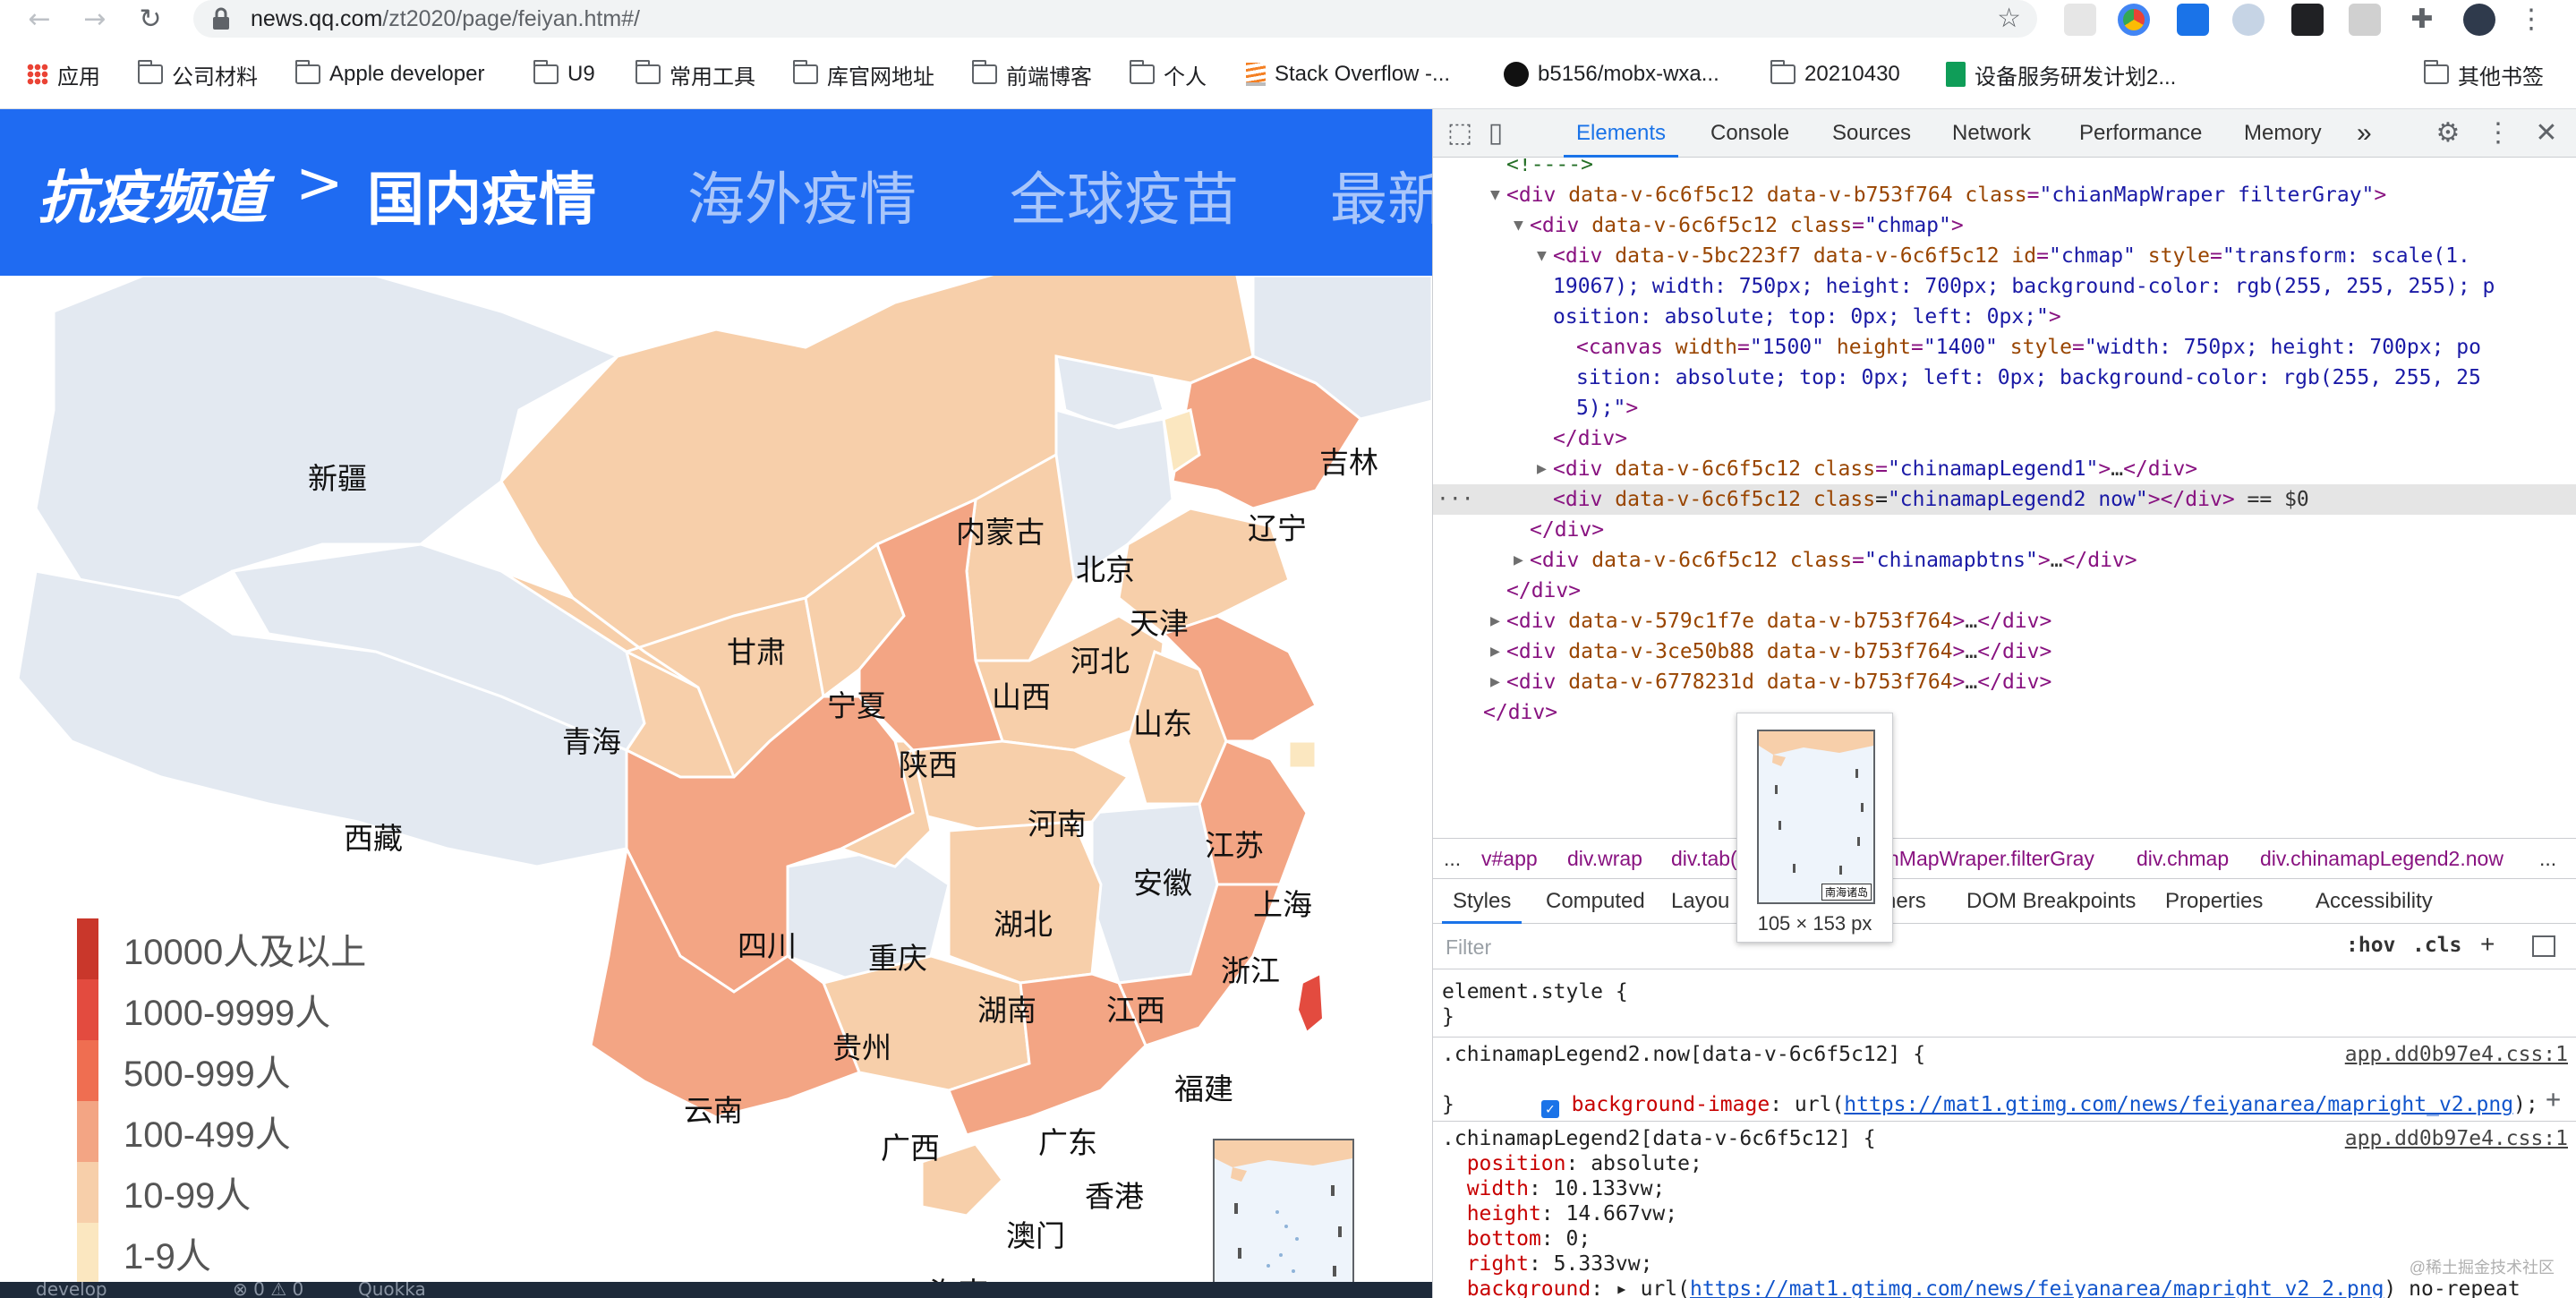  What do you see at coordinates (389, 74) in the screenshot?
I see `bookmark-folder: Apple developer` at bounding box center [389, 74].